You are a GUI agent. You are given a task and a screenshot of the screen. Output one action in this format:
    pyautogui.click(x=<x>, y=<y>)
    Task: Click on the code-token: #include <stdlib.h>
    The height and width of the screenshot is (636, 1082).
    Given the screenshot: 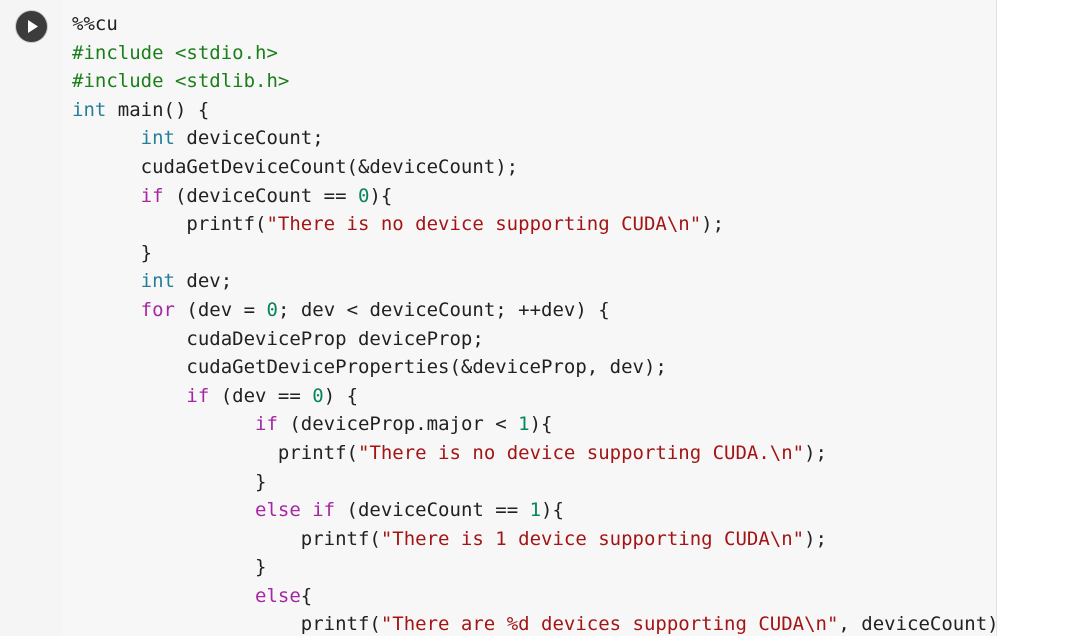 What is the action you would take?
    pyautogui.click(x=181, y=81)
    